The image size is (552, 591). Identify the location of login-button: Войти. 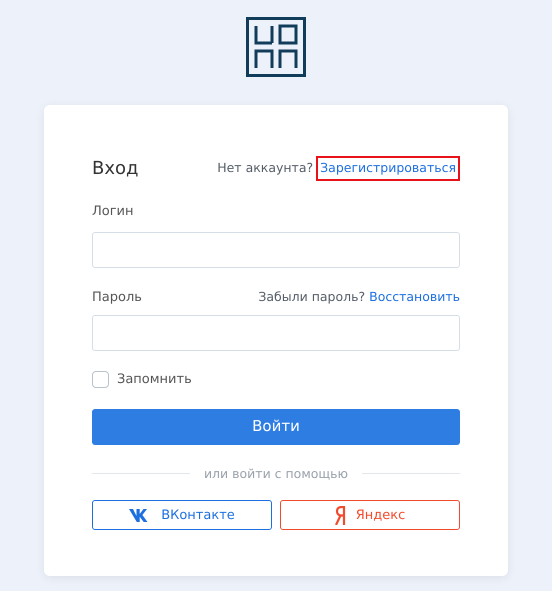
(276, 426).